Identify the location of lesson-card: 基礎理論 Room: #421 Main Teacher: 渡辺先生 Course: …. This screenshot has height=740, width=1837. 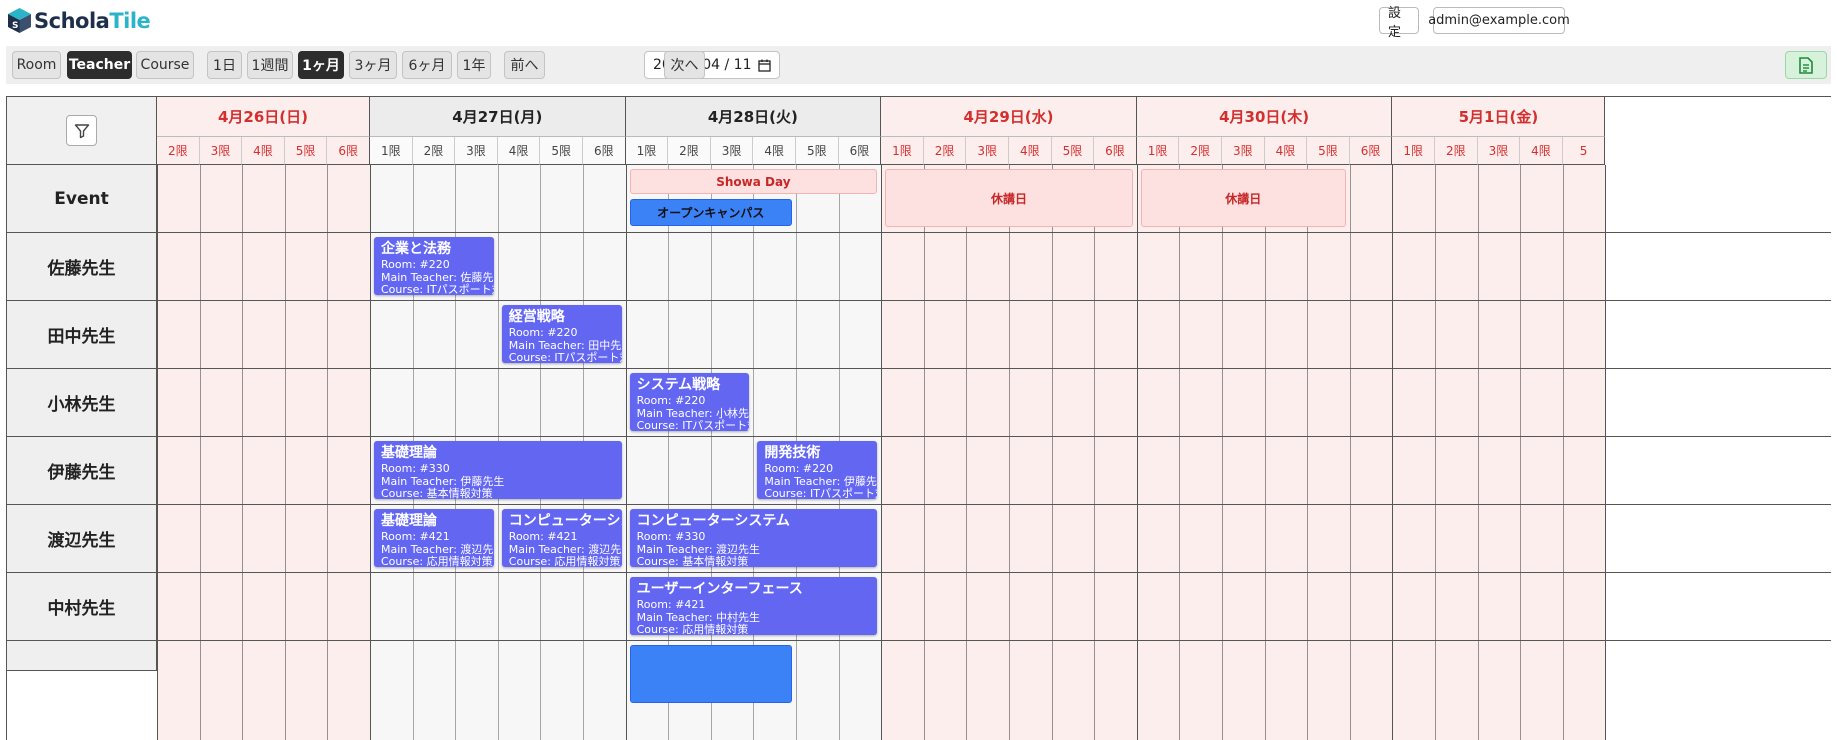
(434, 538).